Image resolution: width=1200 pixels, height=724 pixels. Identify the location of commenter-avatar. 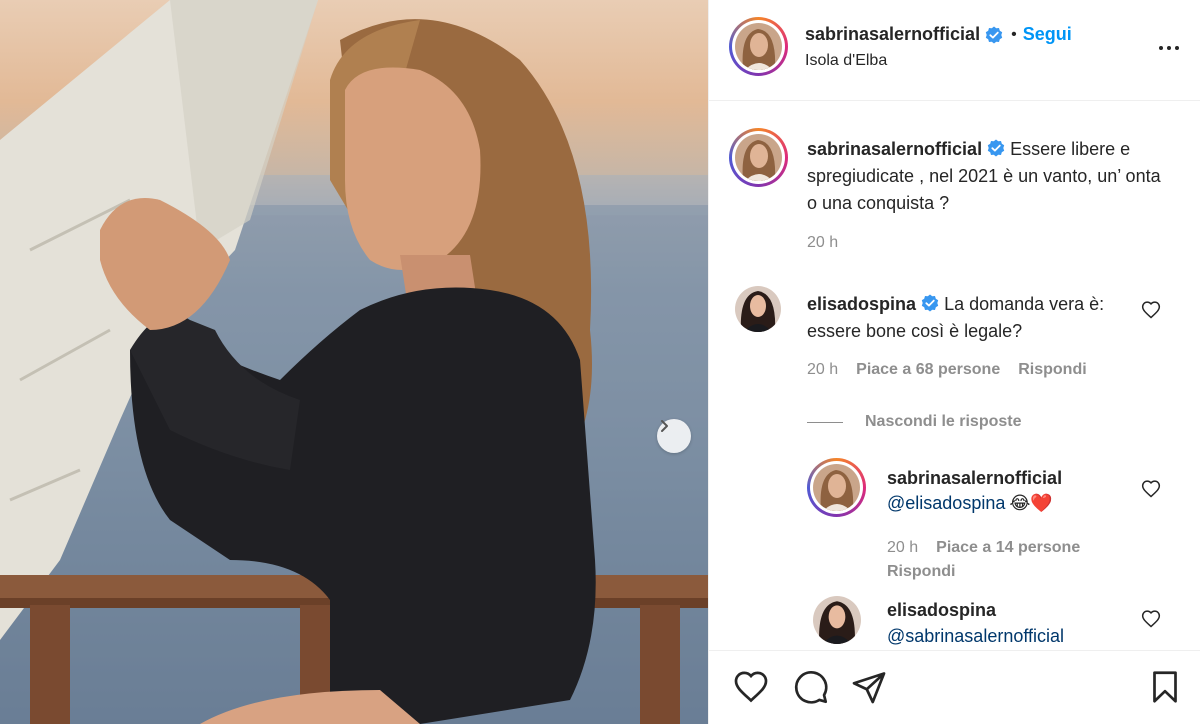
(758, 309).